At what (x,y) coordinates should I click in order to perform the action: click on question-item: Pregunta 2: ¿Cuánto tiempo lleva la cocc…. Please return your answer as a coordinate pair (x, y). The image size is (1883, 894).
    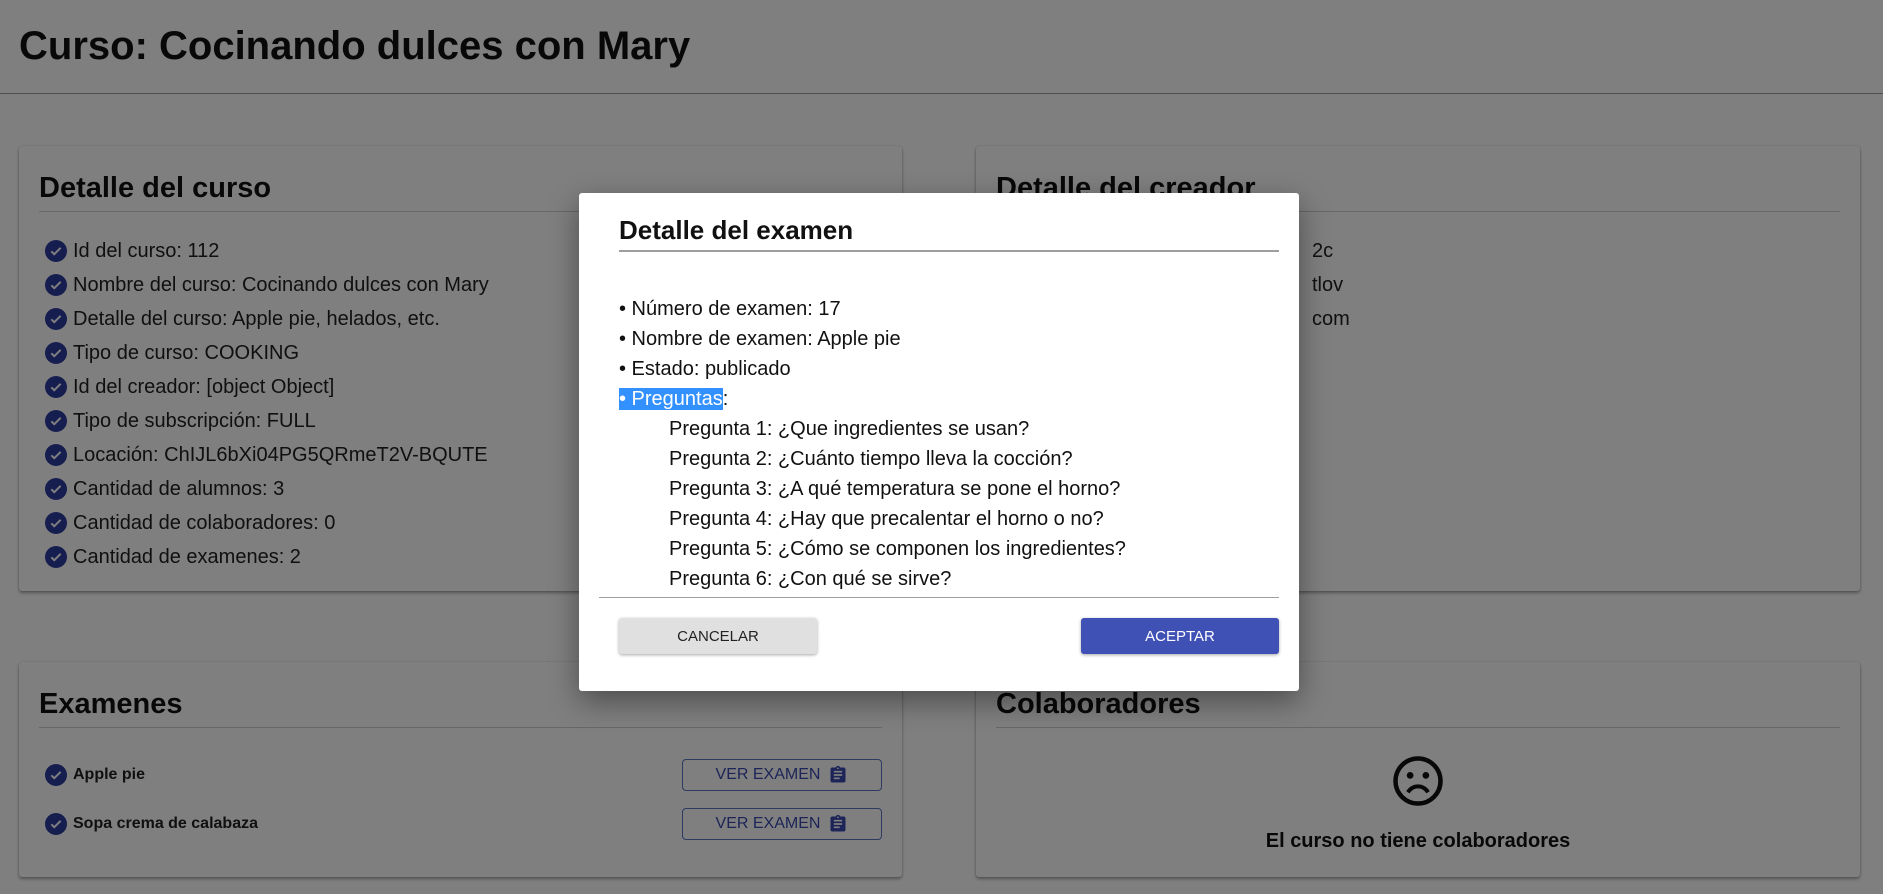
    Looking at the image, I should click on (871, 459).